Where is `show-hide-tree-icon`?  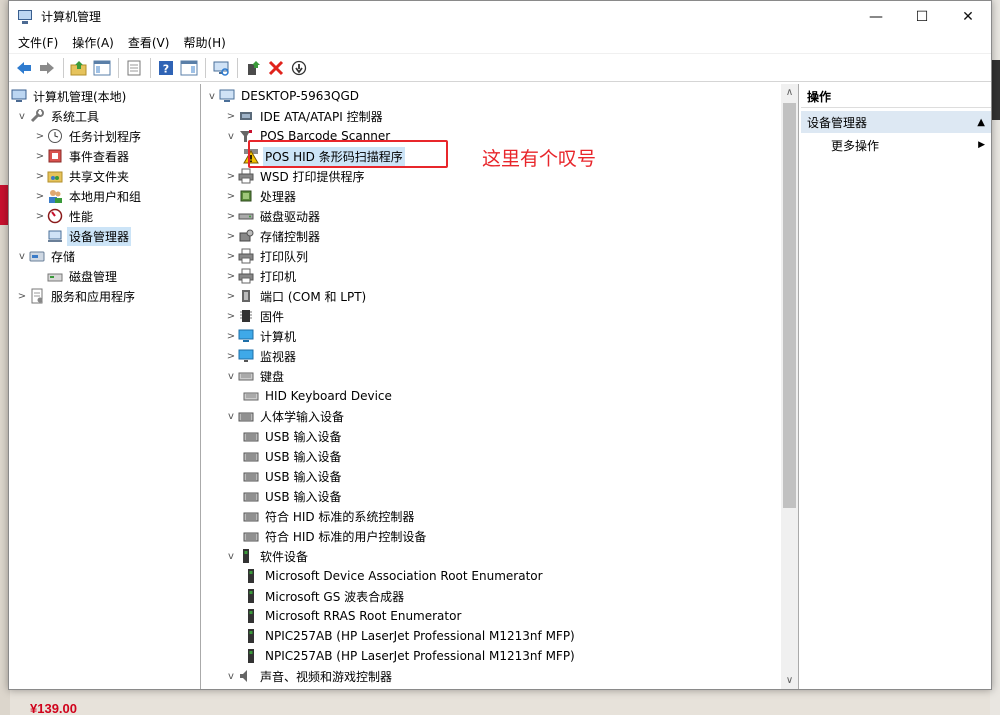
show-hide-tree-icon is located at coordinates (102, 68).